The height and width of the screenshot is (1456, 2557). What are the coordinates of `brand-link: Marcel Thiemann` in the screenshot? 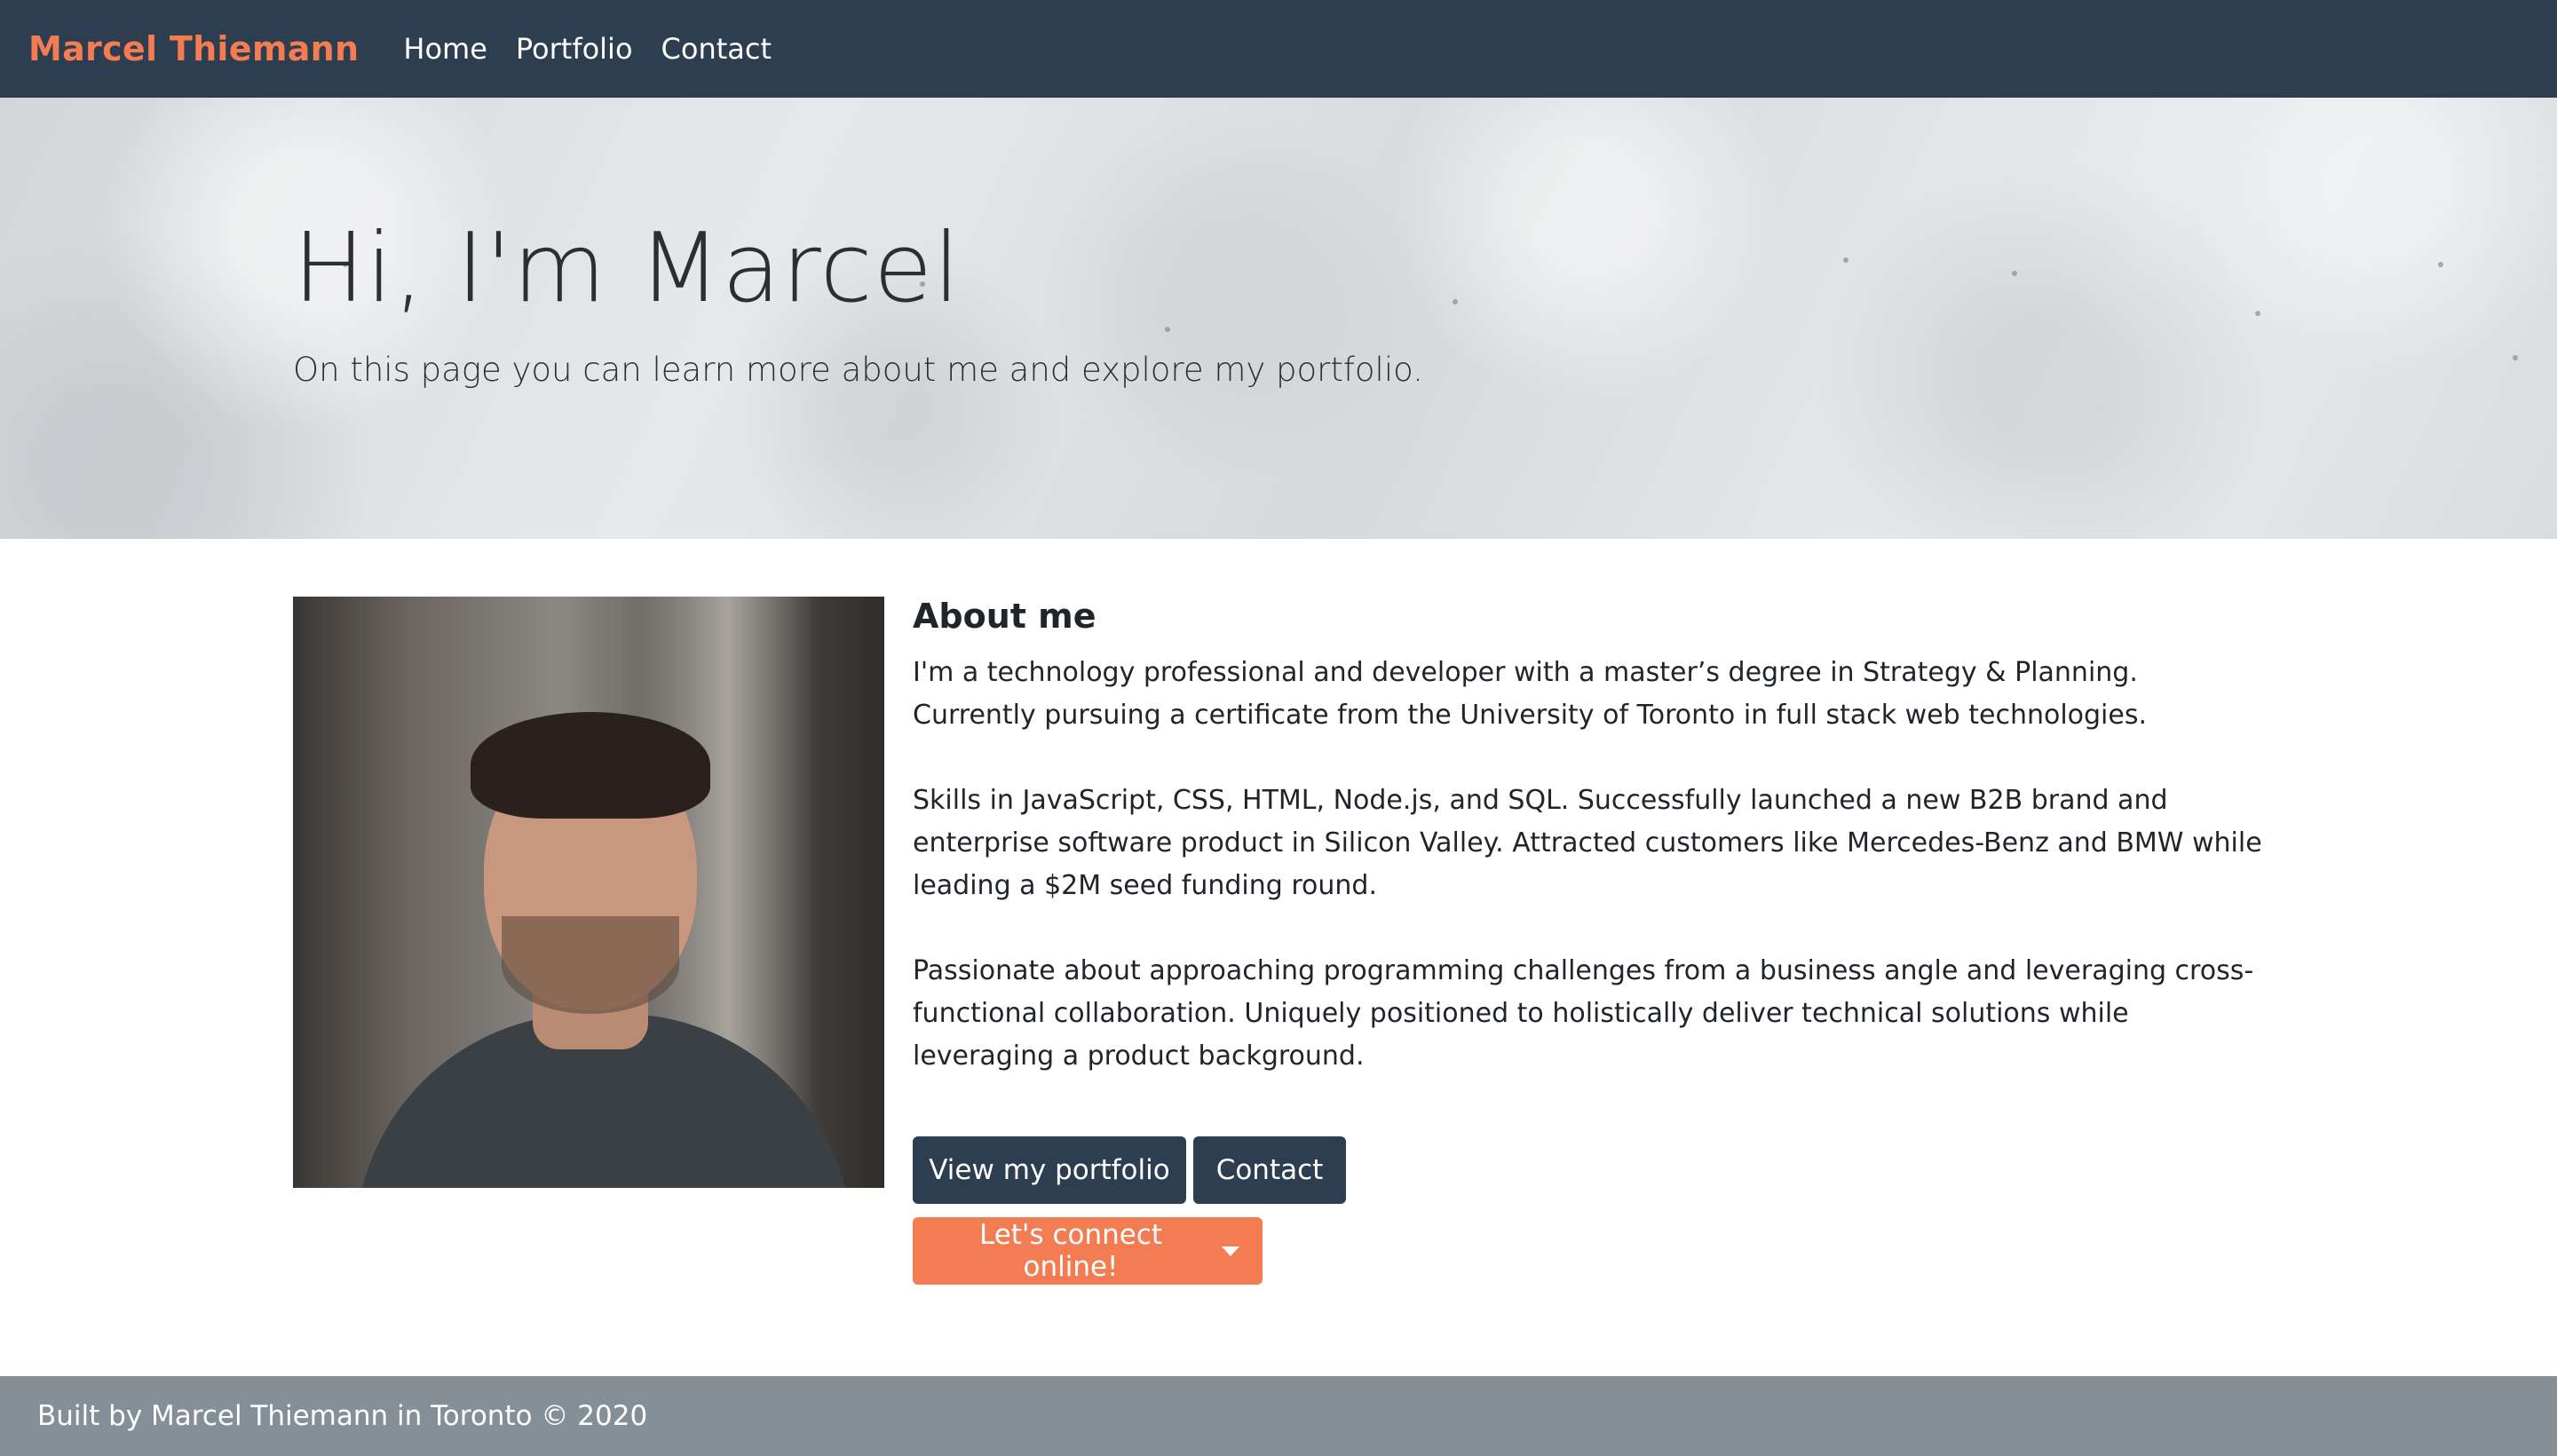 It's located at (193, 48).